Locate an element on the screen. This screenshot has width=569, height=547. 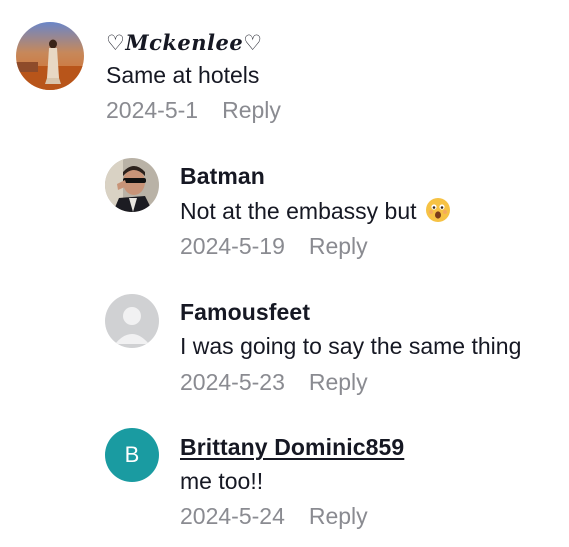
default-person-icon is located at coordinates (132, 321).